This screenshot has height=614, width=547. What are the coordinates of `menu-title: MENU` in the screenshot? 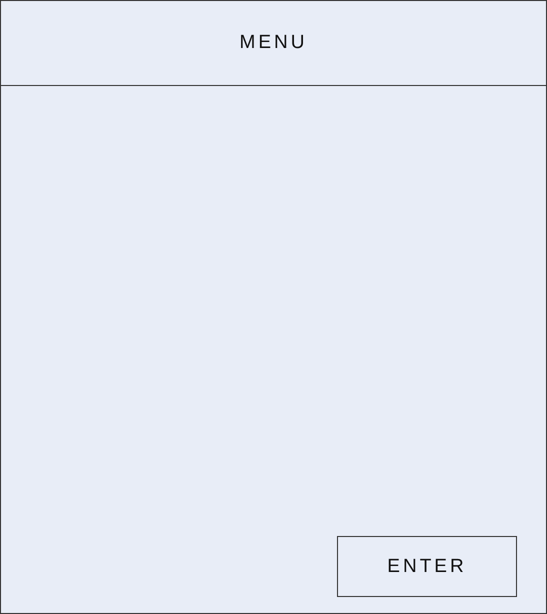 It's located at (274, 43).